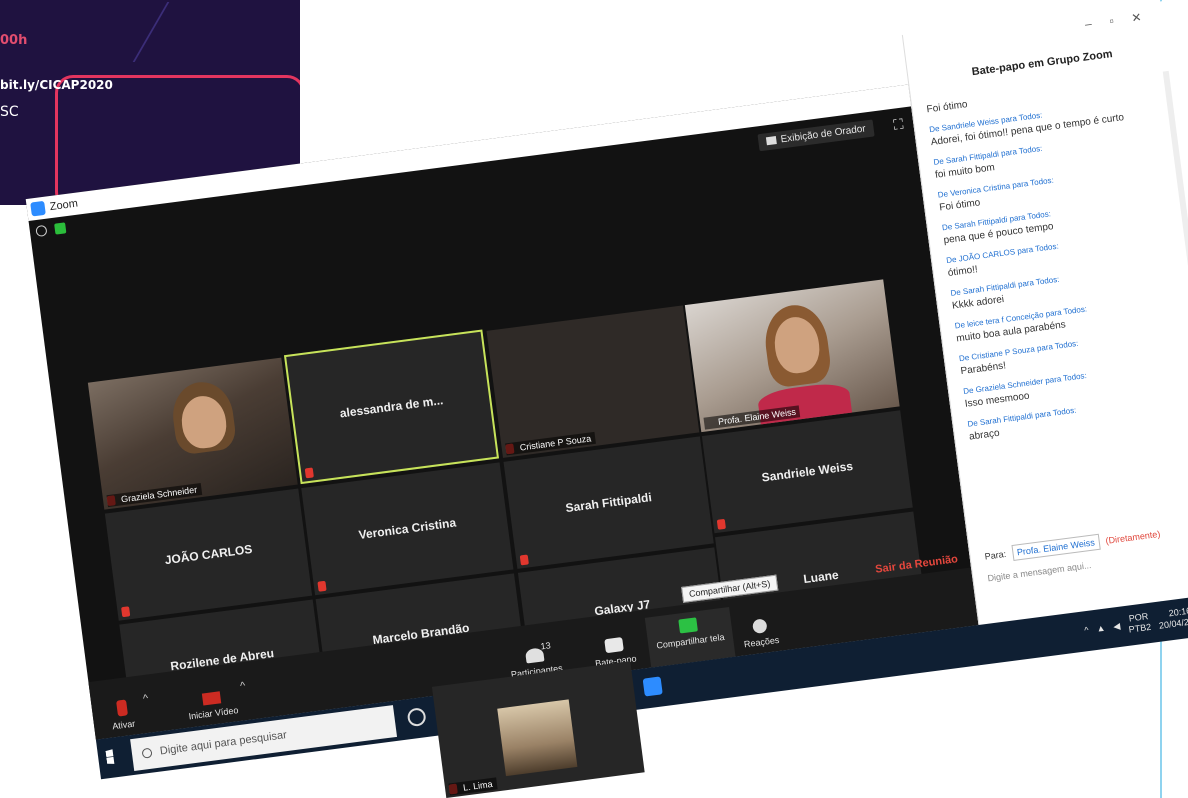  What do you see at coordinates (213, 713) in the screenshot?
I see `start-video-label: Iniciar Vídeo` at bounding box center [213, 713].